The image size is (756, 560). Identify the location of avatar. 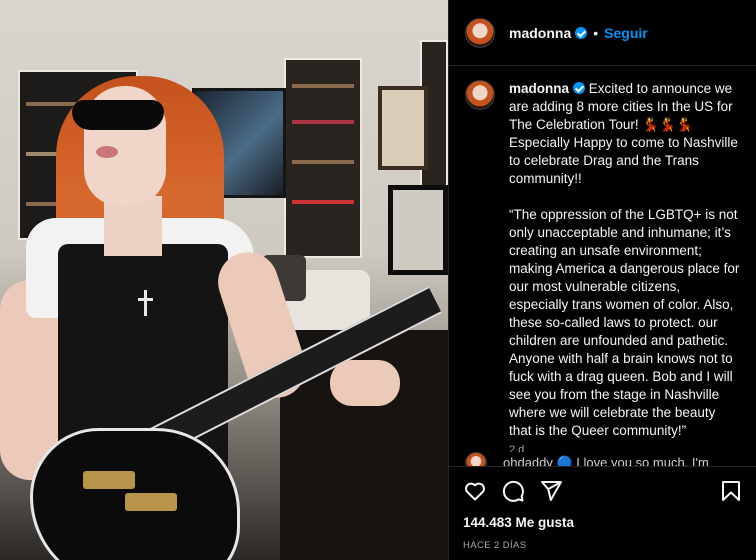
(480, 32).